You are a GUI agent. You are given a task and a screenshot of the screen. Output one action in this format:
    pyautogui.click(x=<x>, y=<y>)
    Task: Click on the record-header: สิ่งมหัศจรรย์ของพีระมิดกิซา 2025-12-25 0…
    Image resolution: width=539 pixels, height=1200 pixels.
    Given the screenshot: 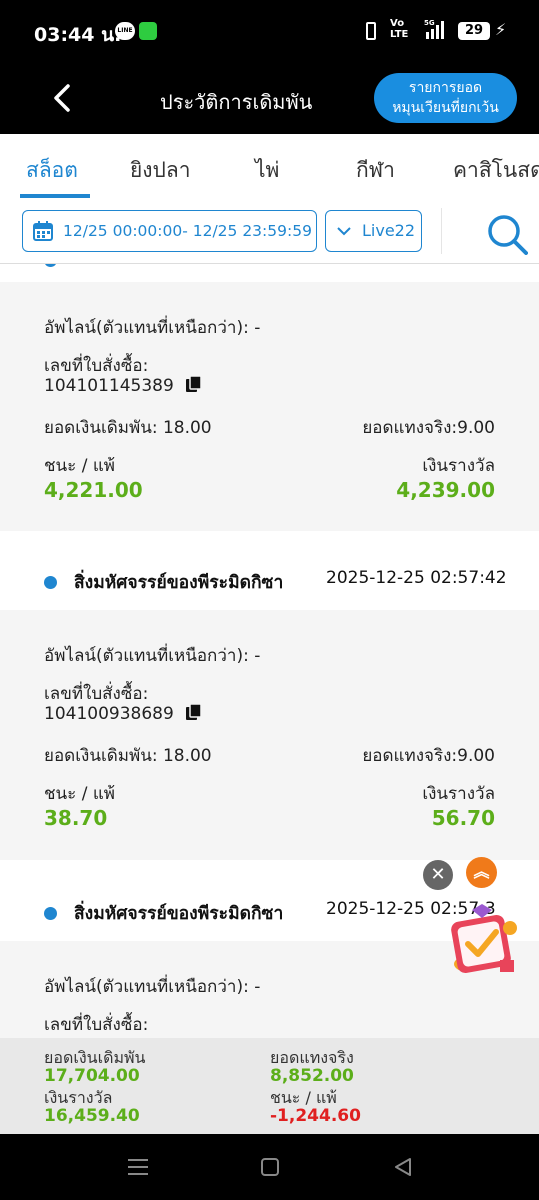 What is the action you would take?
    pyautogui.click(x=269, y=571)
    